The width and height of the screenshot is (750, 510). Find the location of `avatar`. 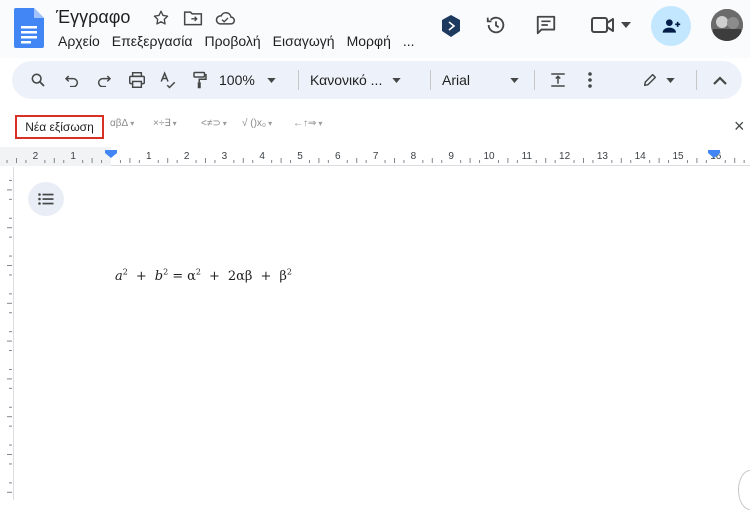

avatar is located at coordinates (727, 25).